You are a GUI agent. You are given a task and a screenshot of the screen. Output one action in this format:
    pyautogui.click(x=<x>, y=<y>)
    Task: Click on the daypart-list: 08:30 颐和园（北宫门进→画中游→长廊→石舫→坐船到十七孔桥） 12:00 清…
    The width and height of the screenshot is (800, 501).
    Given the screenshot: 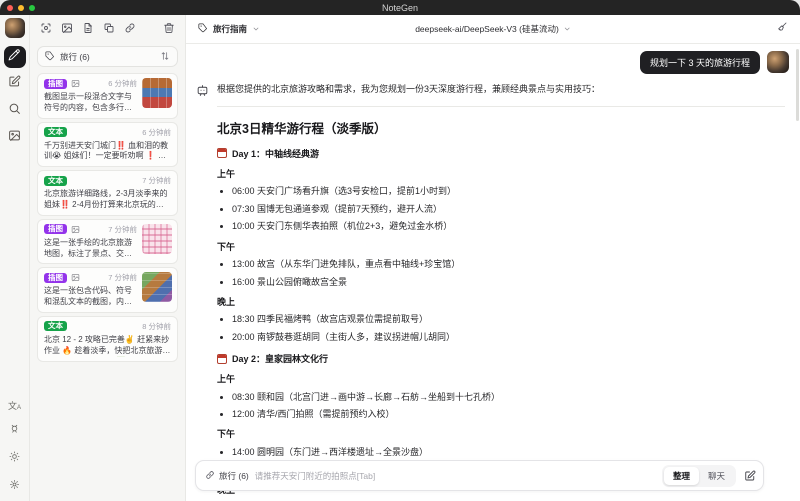 What is the action you would take?
    pyautogui.click(x=501, y=406)
    